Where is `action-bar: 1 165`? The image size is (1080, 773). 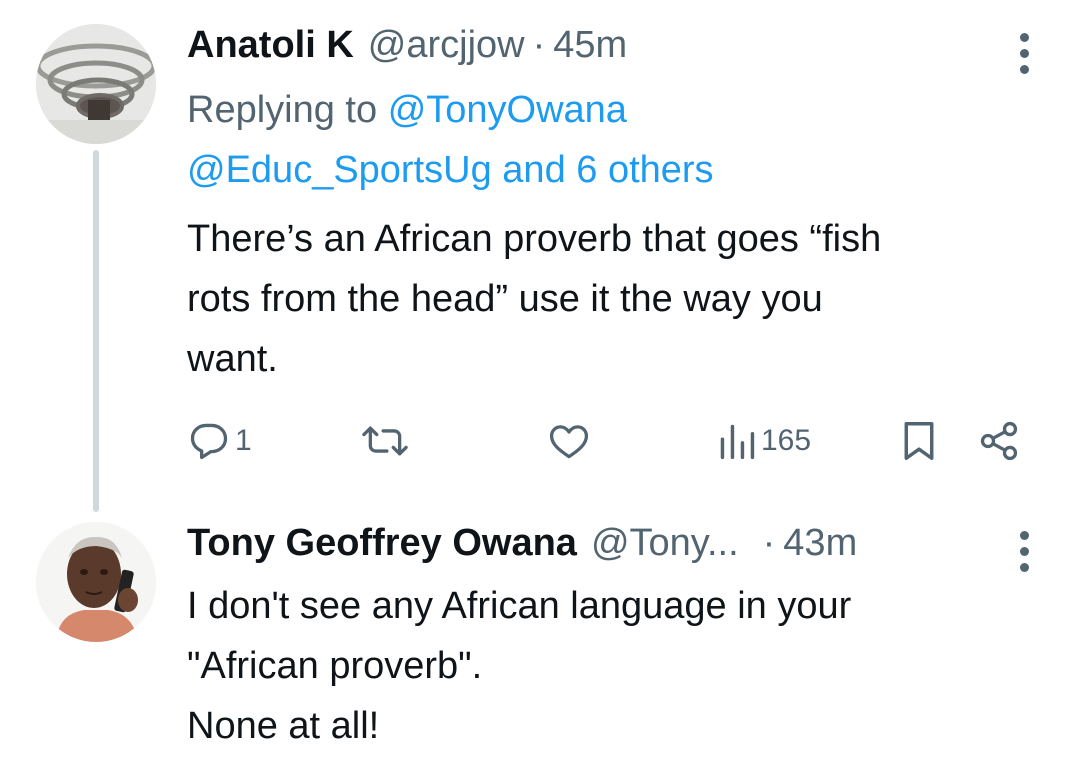
action-bar: 1 165 is located at coordinates (612, 441).